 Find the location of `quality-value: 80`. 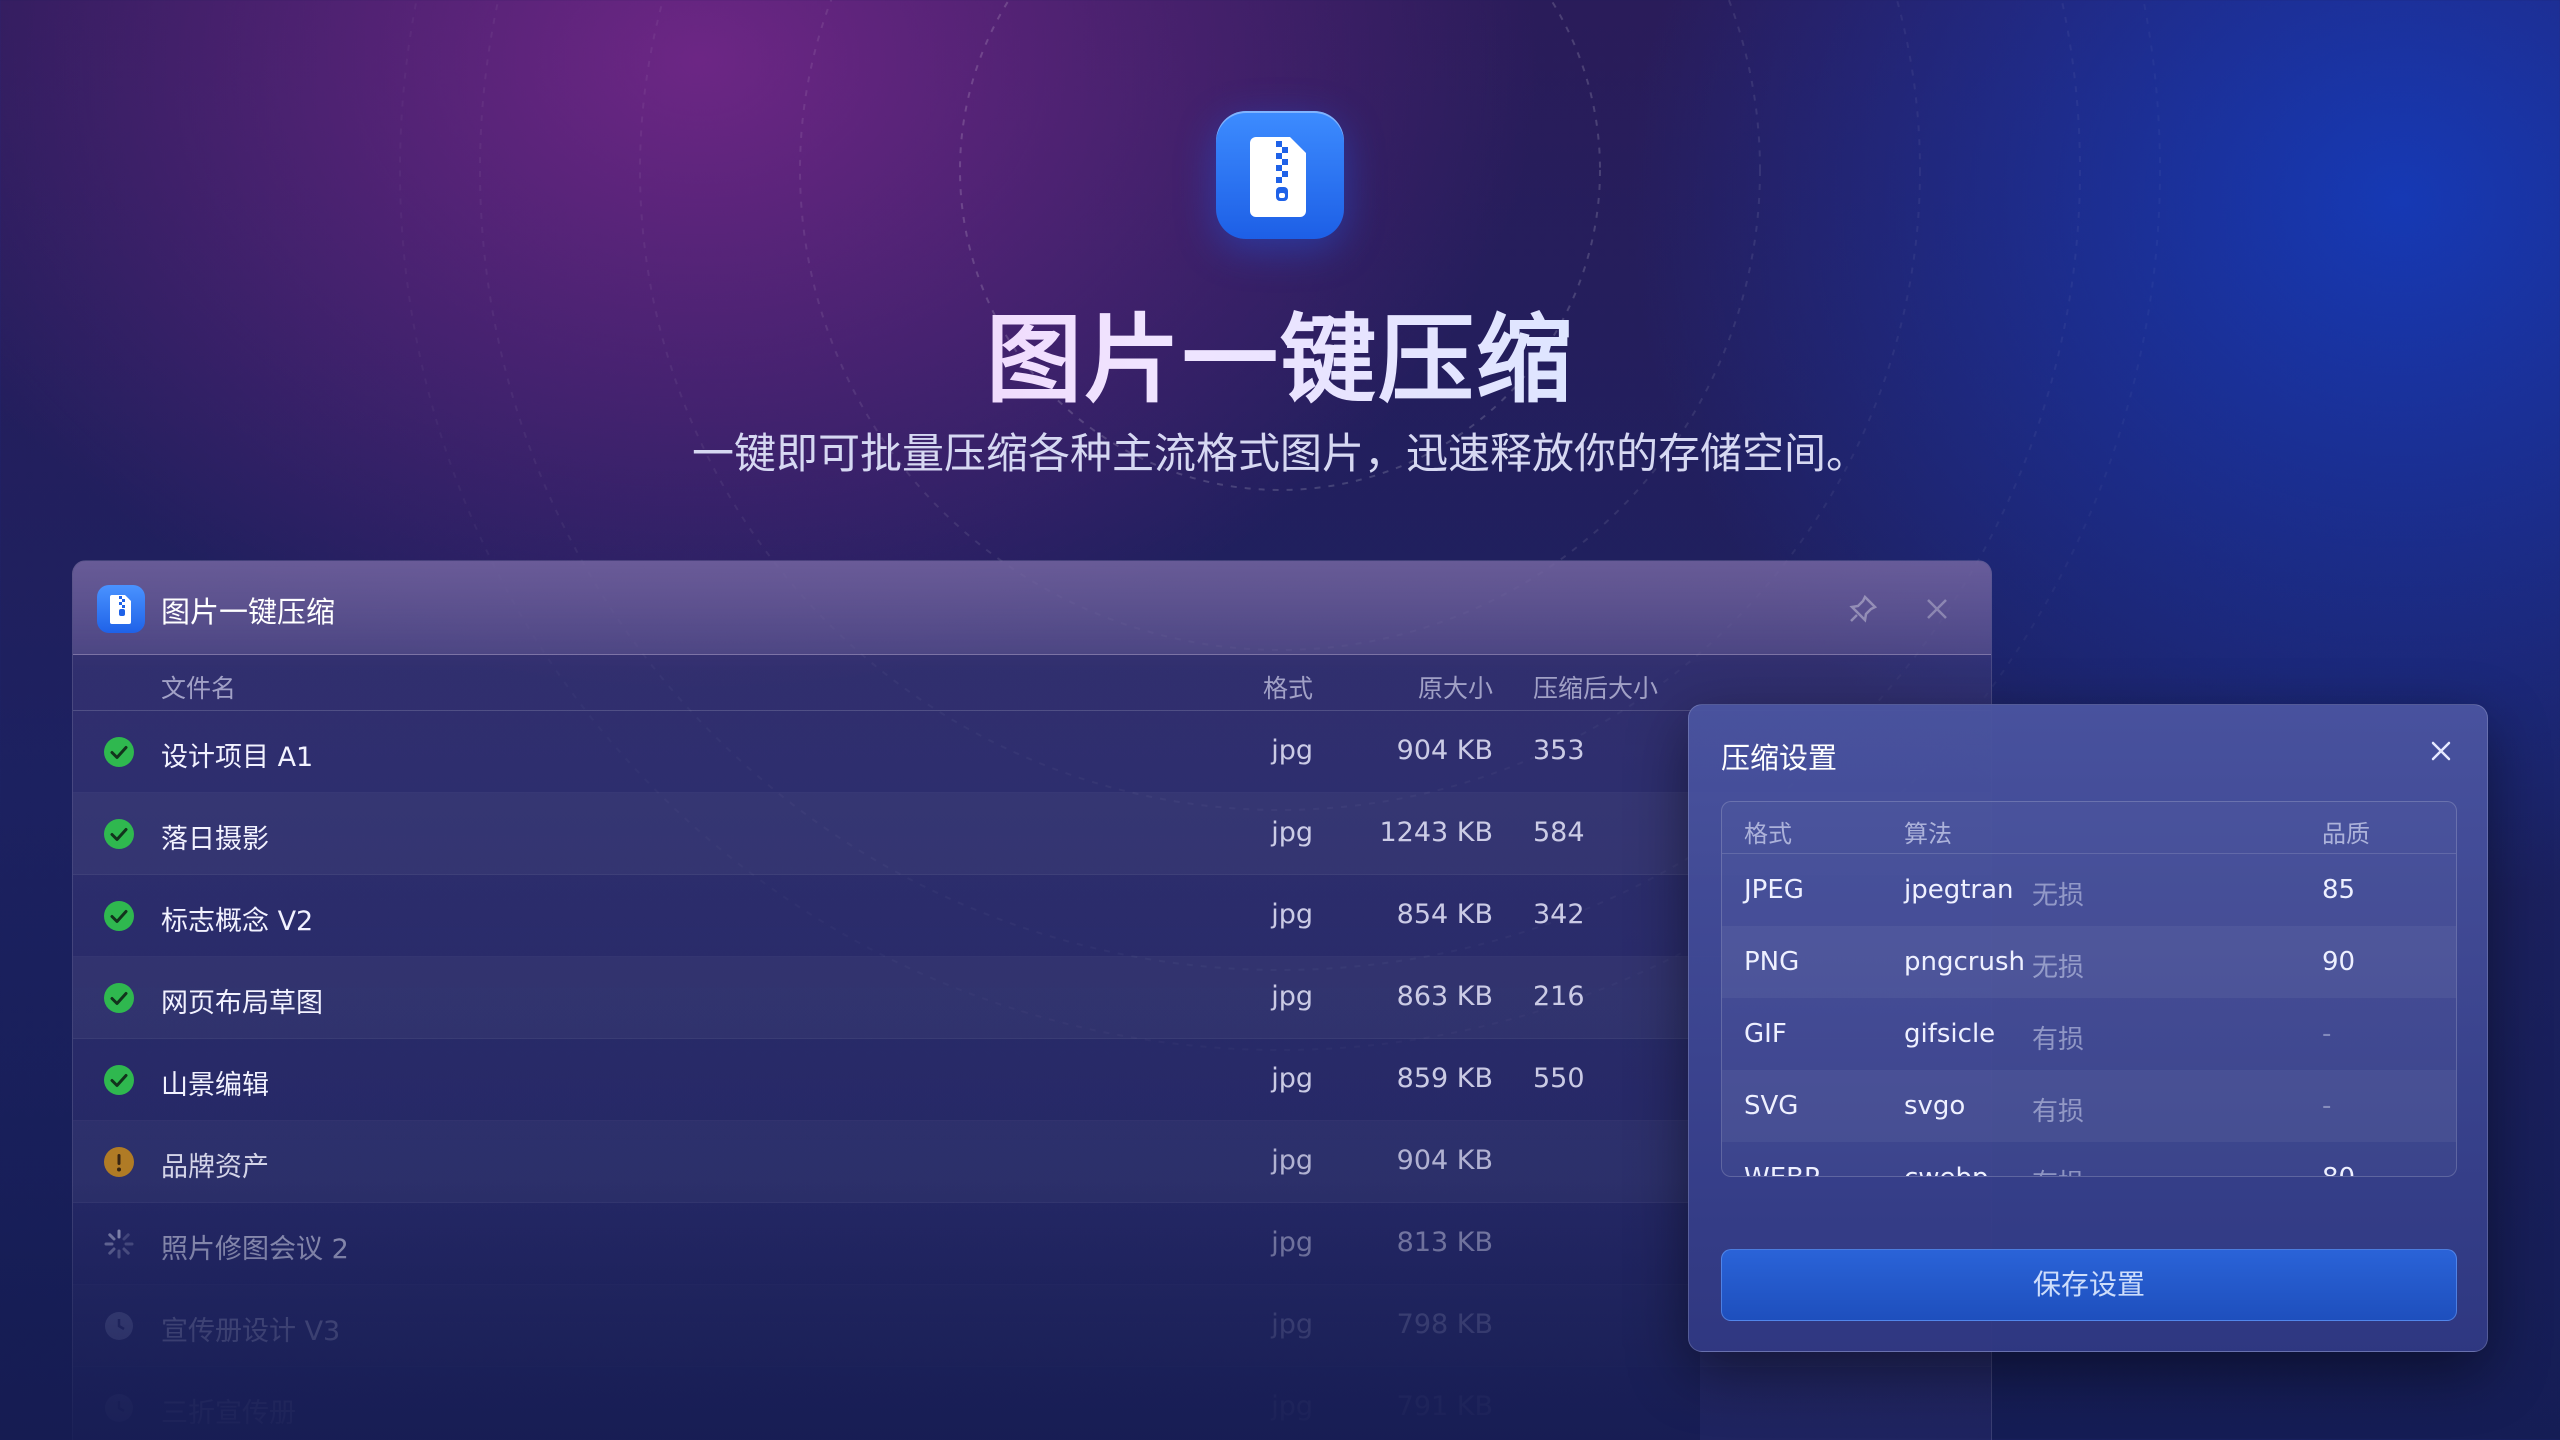

quality-value: 80 is located at coordinates (2338, 1169).